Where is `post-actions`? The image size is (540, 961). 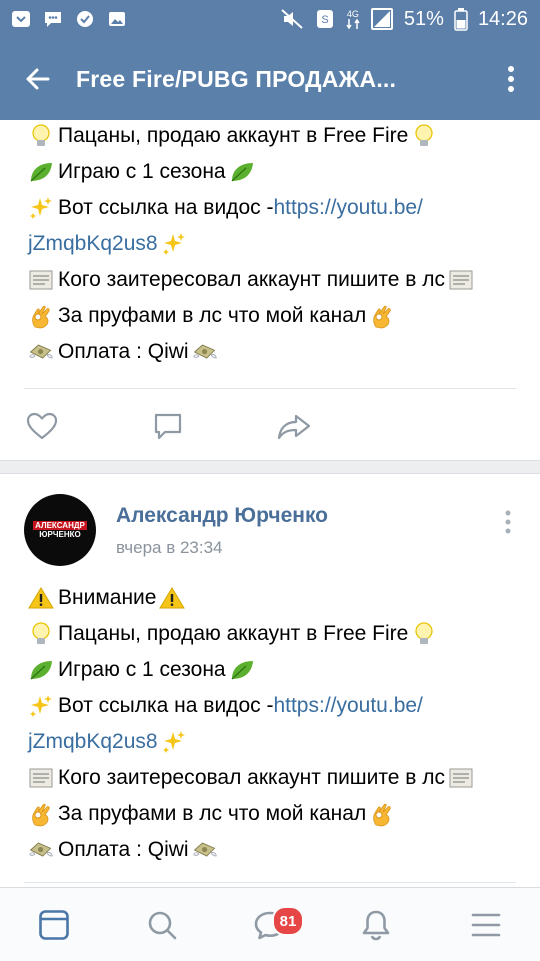 post-actions is located at coordinates (270, 426).